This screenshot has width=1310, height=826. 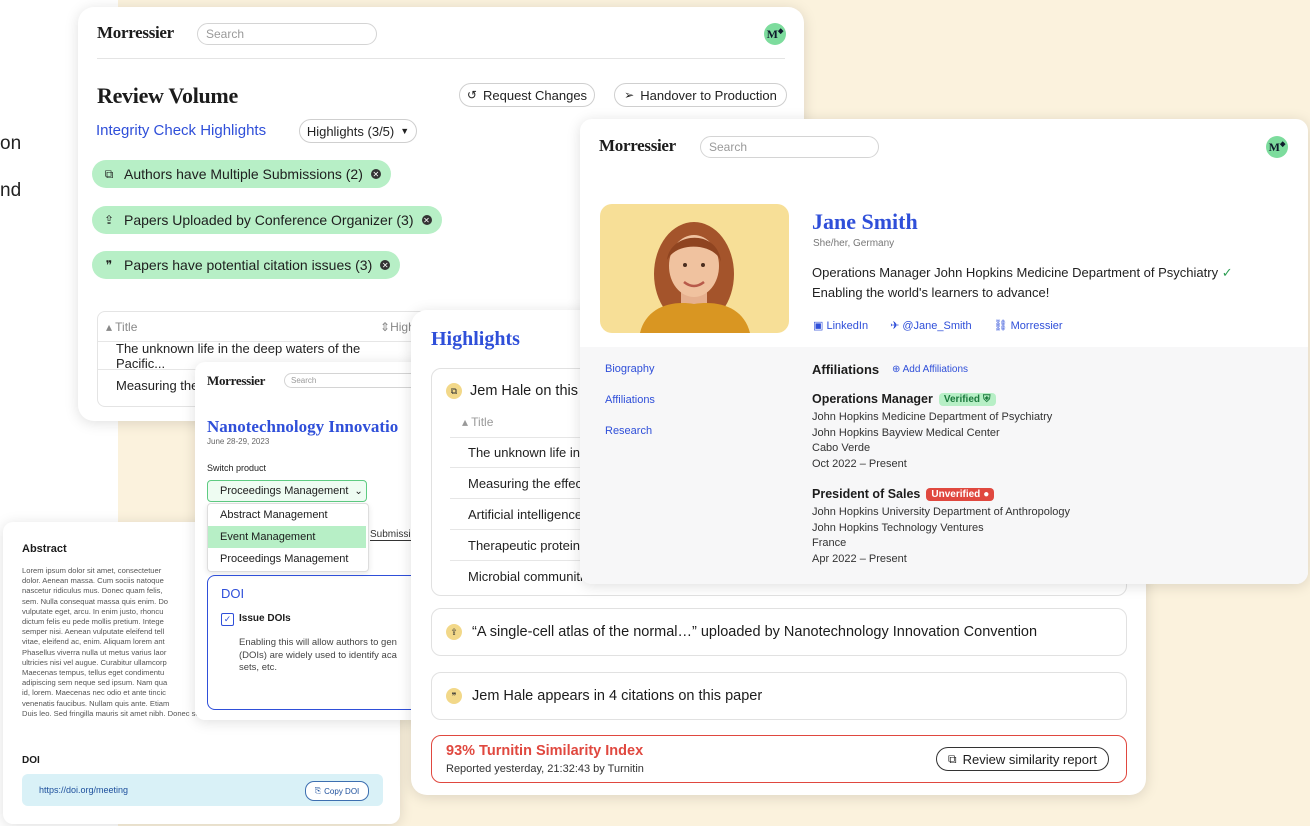 I want to click on issue-dois-label: Issue DOIs, so click(x=265, y=618).